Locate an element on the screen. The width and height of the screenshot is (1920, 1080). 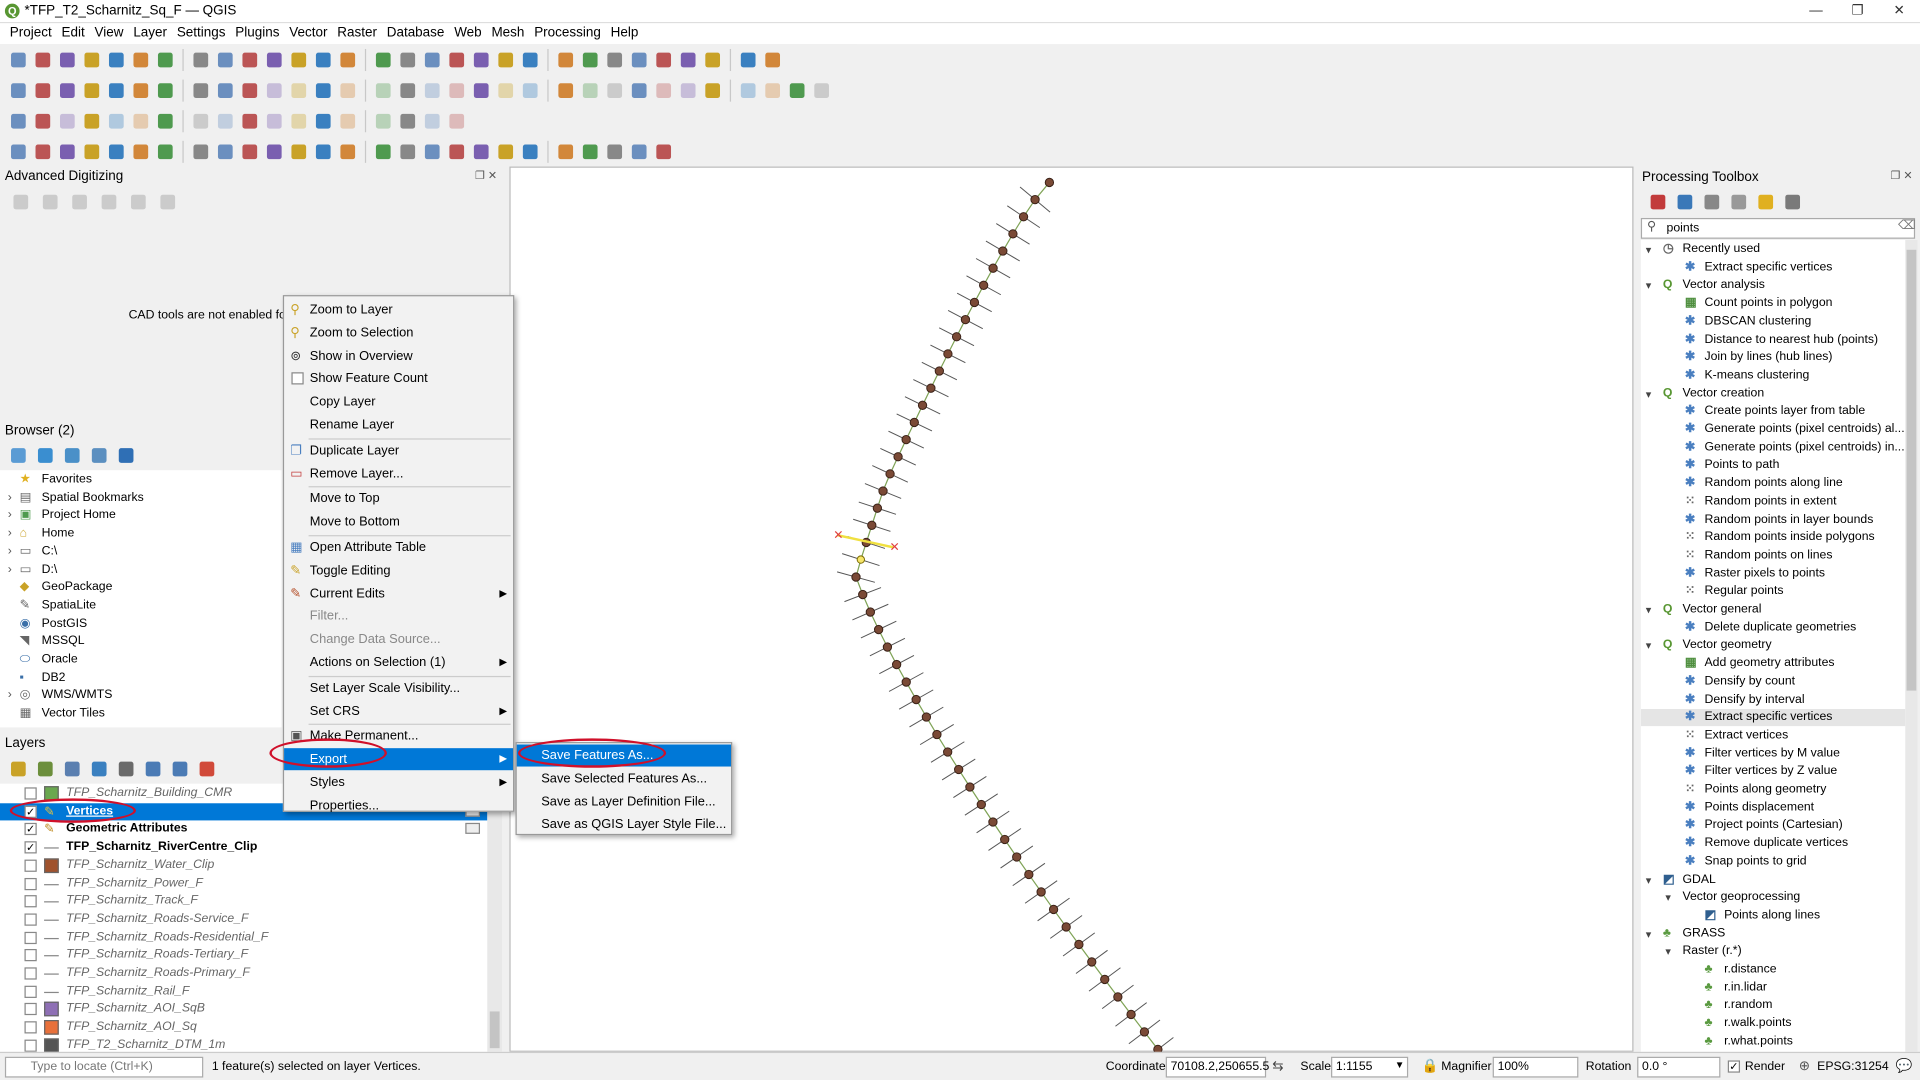
context-menu-item-set-crs: Set CRS ▶ is located at coordinates (398, 711).